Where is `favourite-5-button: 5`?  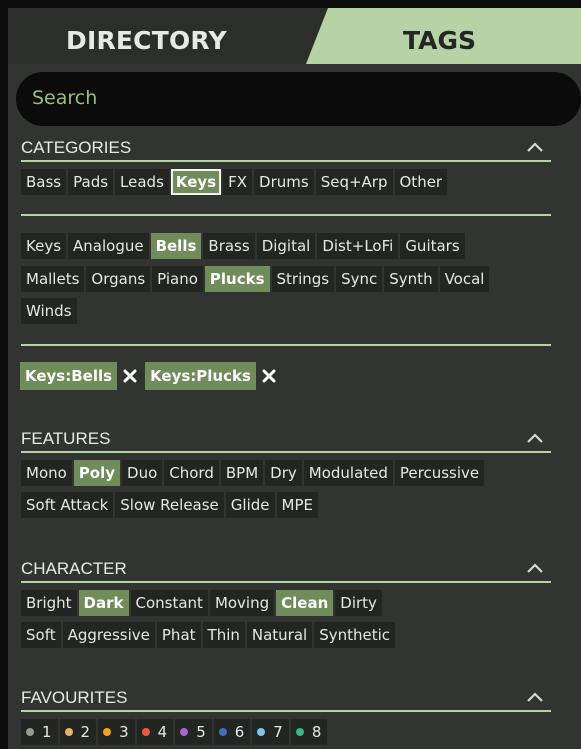
favourite-5-button: 5 is located at coordinates (193, 732).